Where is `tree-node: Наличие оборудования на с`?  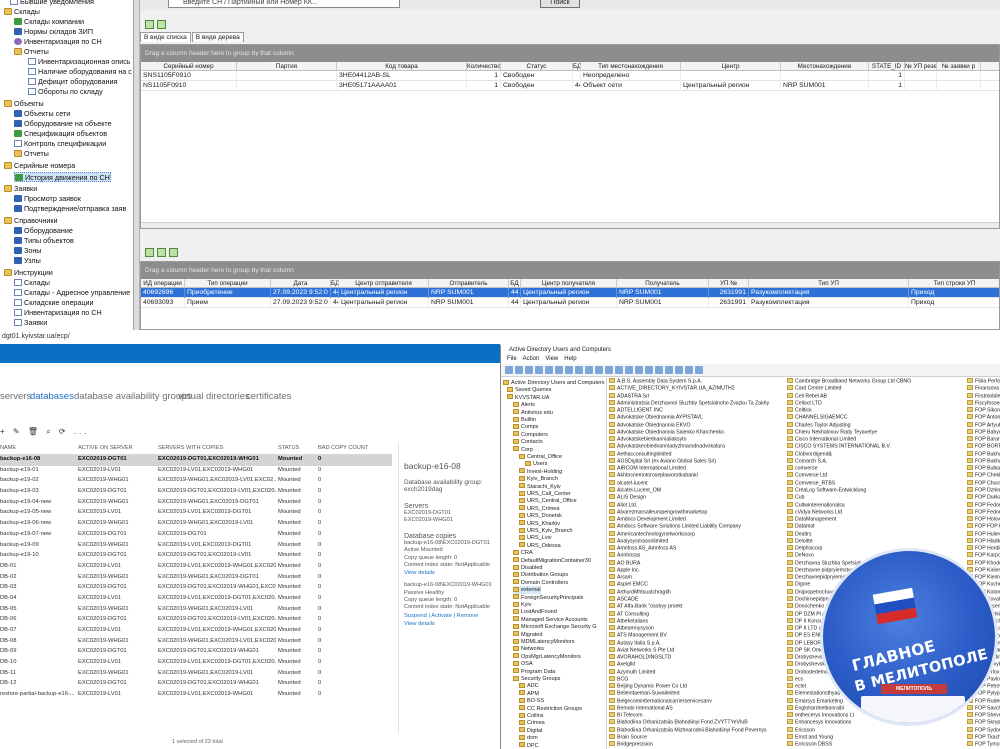 tree-node: Наличие оборудования на с is located at coordinates (80, 72).